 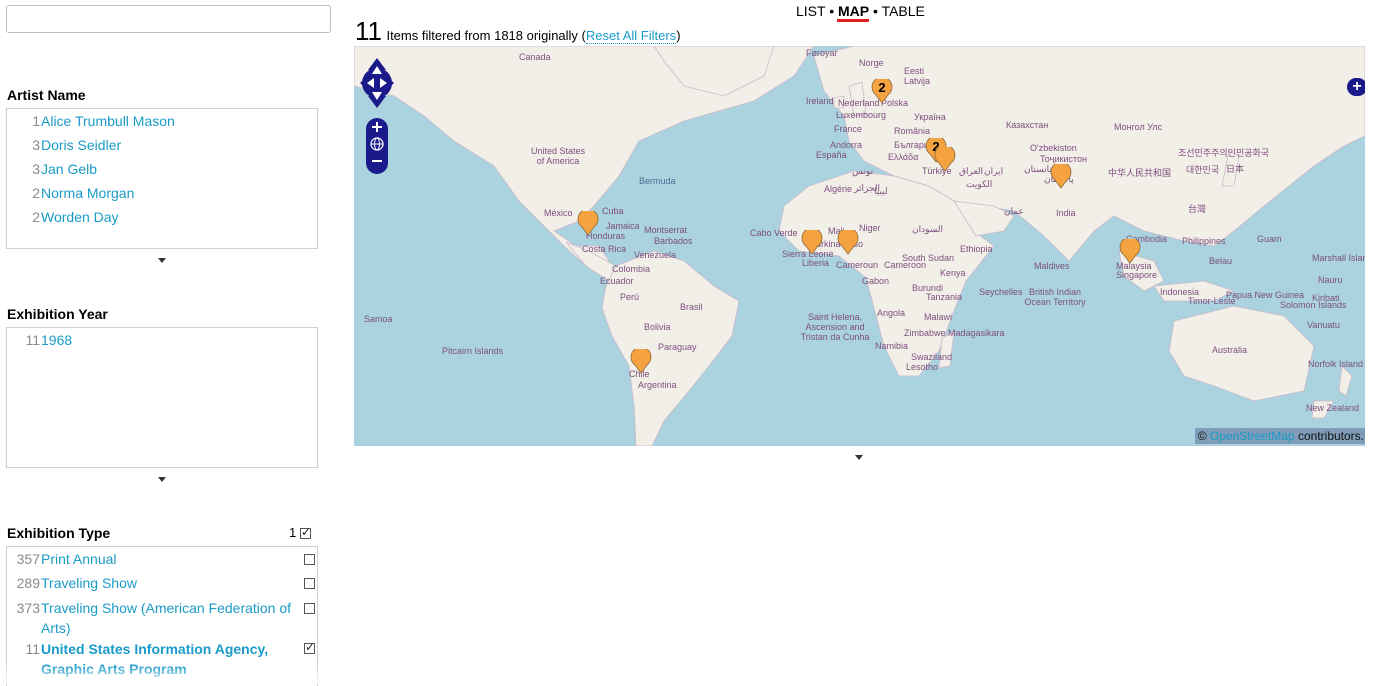 I want to click on facet-item-type: 357 Print Annual, so click(x=162, y=559).